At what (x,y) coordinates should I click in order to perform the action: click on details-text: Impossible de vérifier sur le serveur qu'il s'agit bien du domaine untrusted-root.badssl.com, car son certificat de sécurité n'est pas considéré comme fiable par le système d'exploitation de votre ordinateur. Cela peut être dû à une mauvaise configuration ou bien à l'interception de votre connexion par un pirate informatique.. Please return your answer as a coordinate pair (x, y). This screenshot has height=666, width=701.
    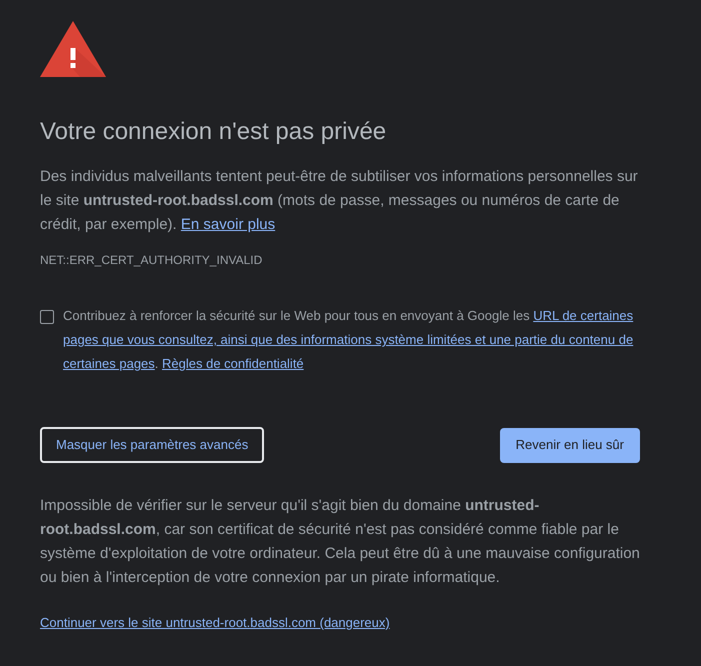
    Looking at the image, I should click on (340, 542).